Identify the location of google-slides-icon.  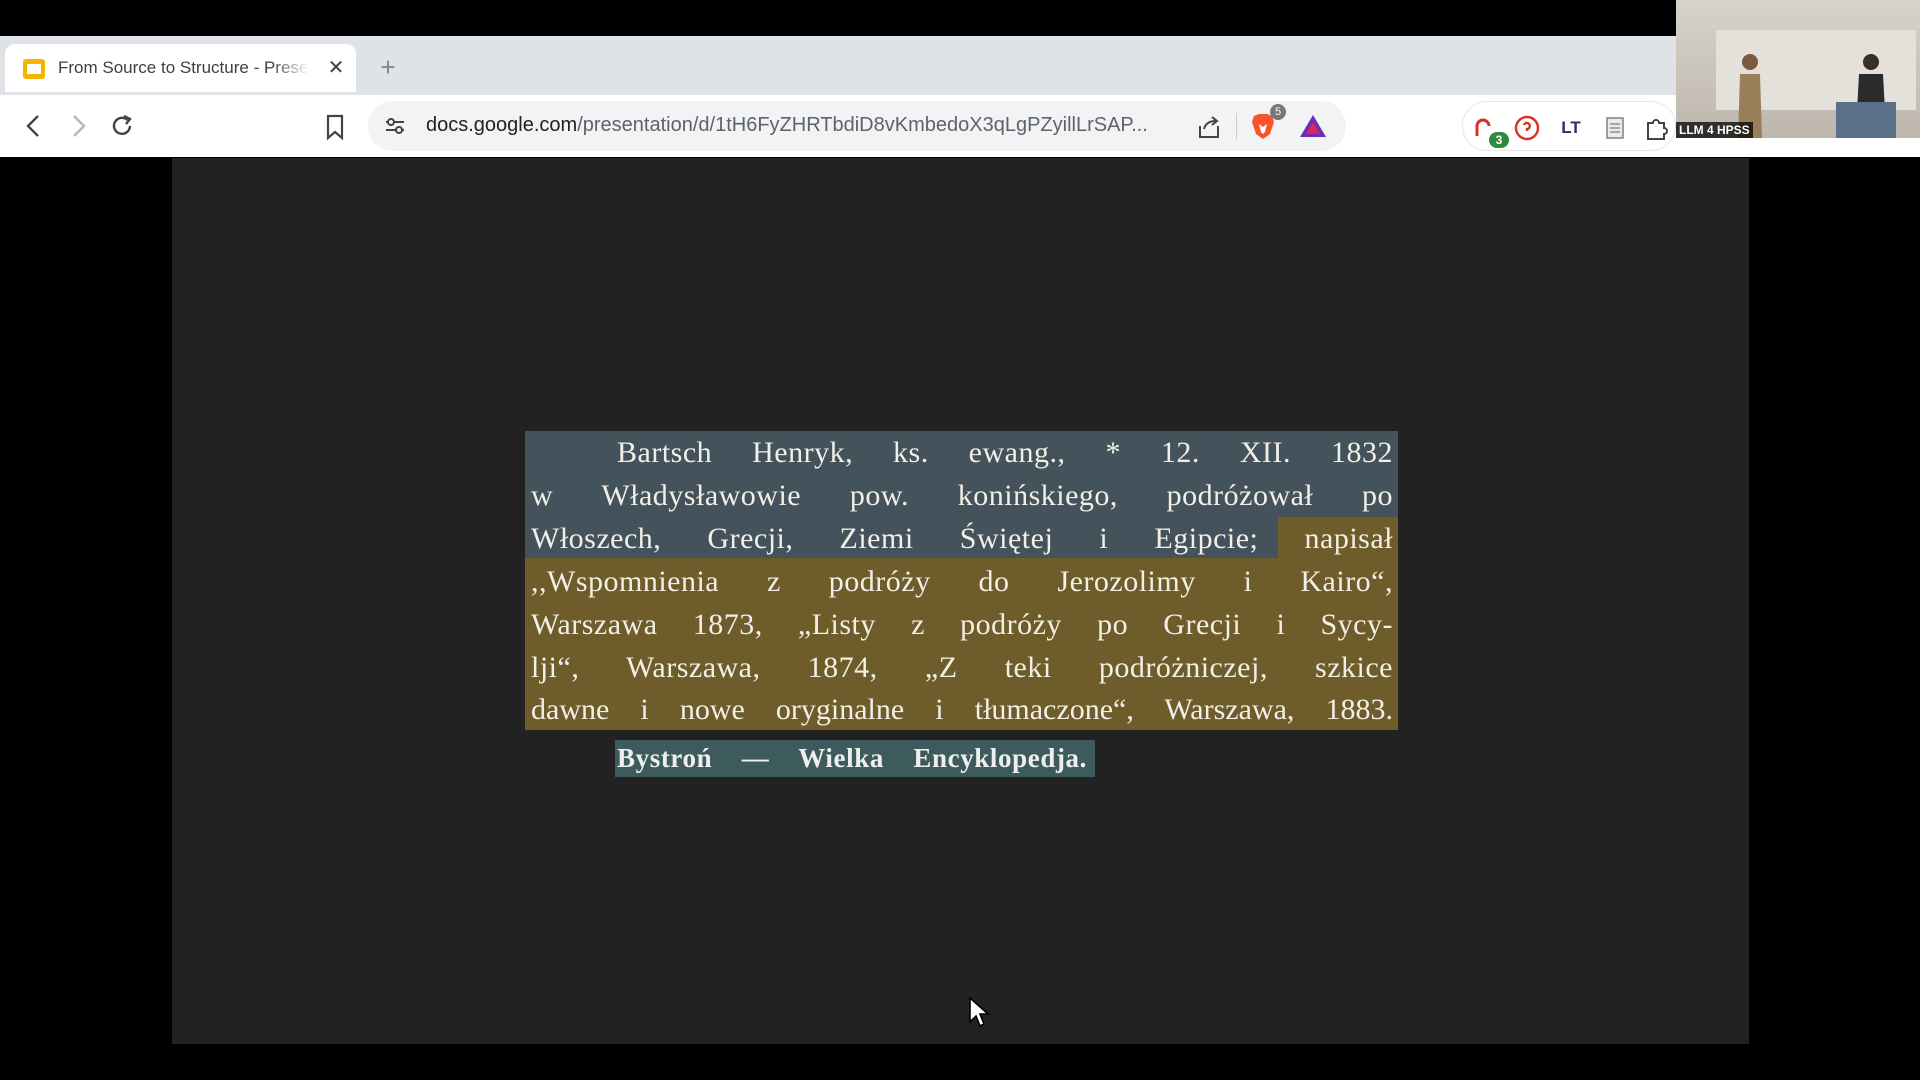
(34, 69).